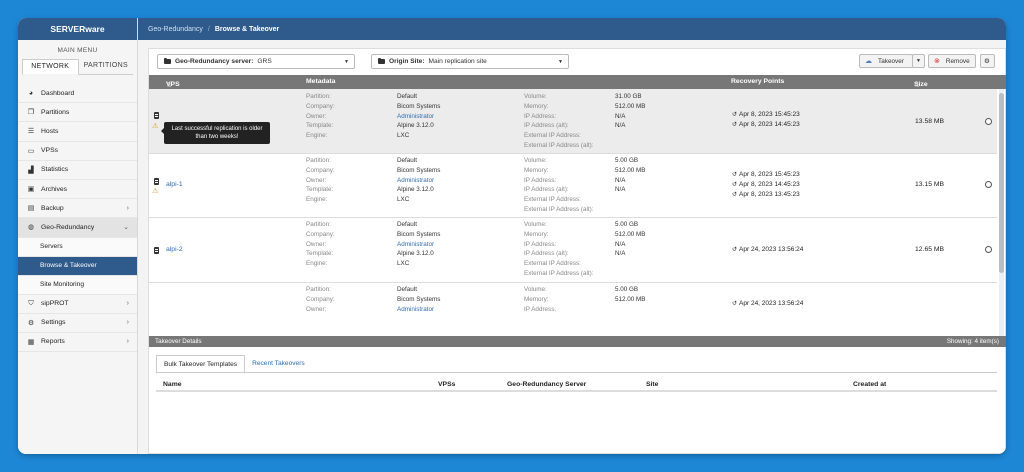  I want to click on chevron-right-icon: ›, so click(127, 323).